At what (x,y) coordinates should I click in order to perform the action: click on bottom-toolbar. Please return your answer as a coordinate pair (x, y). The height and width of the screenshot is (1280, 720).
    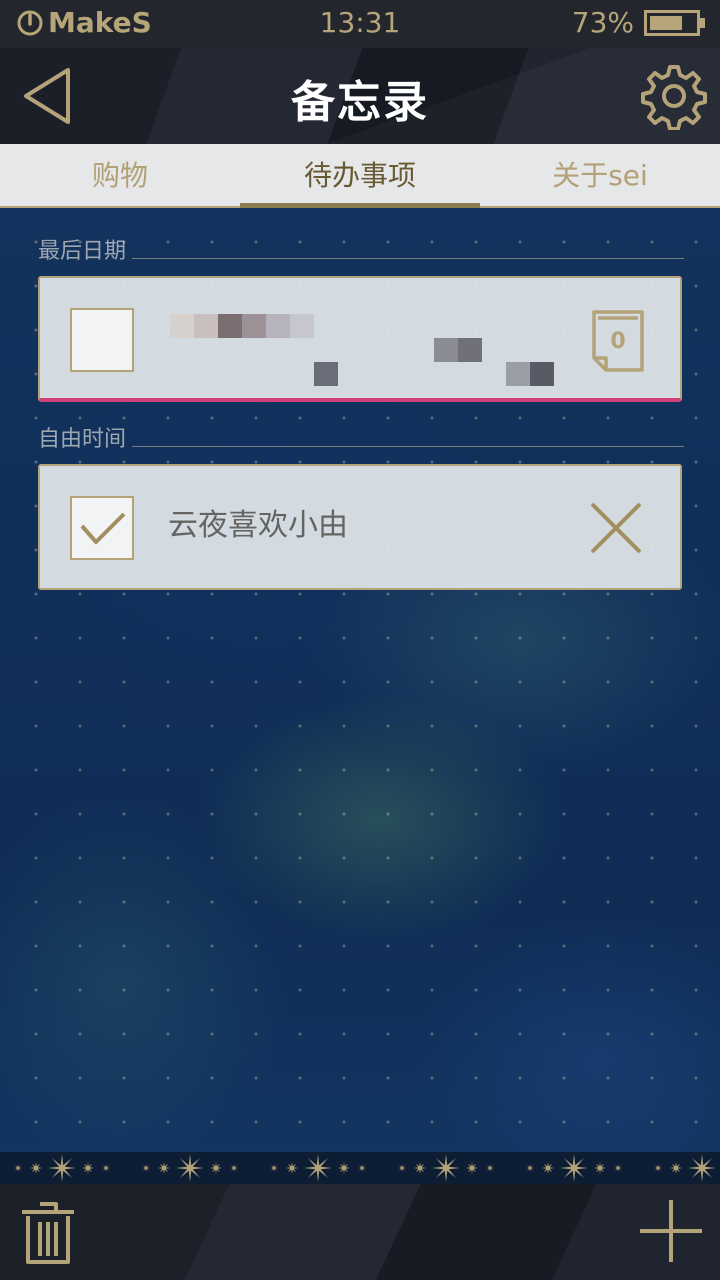
    Looking at the image, I should click on (360, 1232).